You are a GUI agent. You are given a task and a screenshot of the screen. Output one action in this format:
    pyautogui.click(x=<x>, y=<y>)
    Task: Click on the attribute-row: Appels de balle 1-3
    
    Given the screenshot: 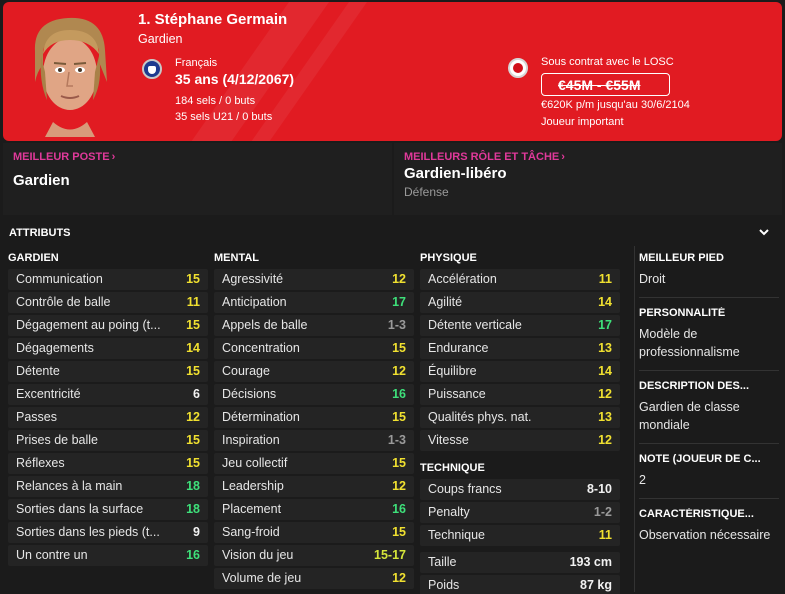 What is the action you would take?
    pyautogui.click(x=314, y=325)
    